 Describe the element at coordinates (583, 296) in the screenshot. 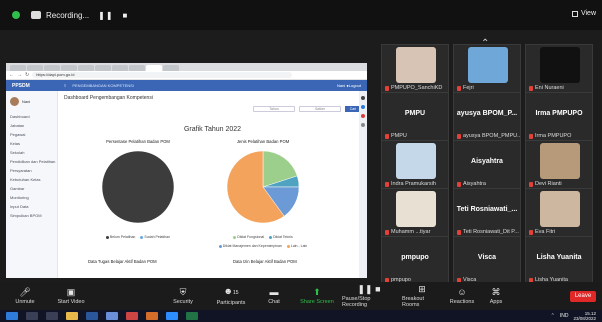

I see `leave-button: Leave` at that location.